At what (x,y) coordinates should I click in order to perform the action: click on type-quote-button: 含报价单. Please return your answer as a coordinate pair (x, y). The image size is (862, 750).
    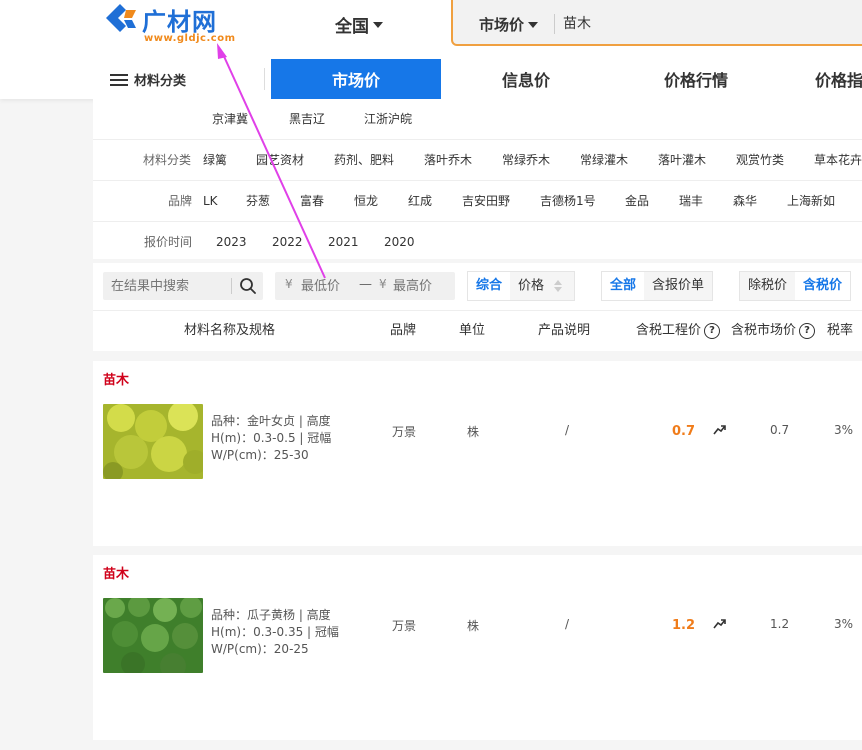
    Looking at the image, I should click on (678, 286).